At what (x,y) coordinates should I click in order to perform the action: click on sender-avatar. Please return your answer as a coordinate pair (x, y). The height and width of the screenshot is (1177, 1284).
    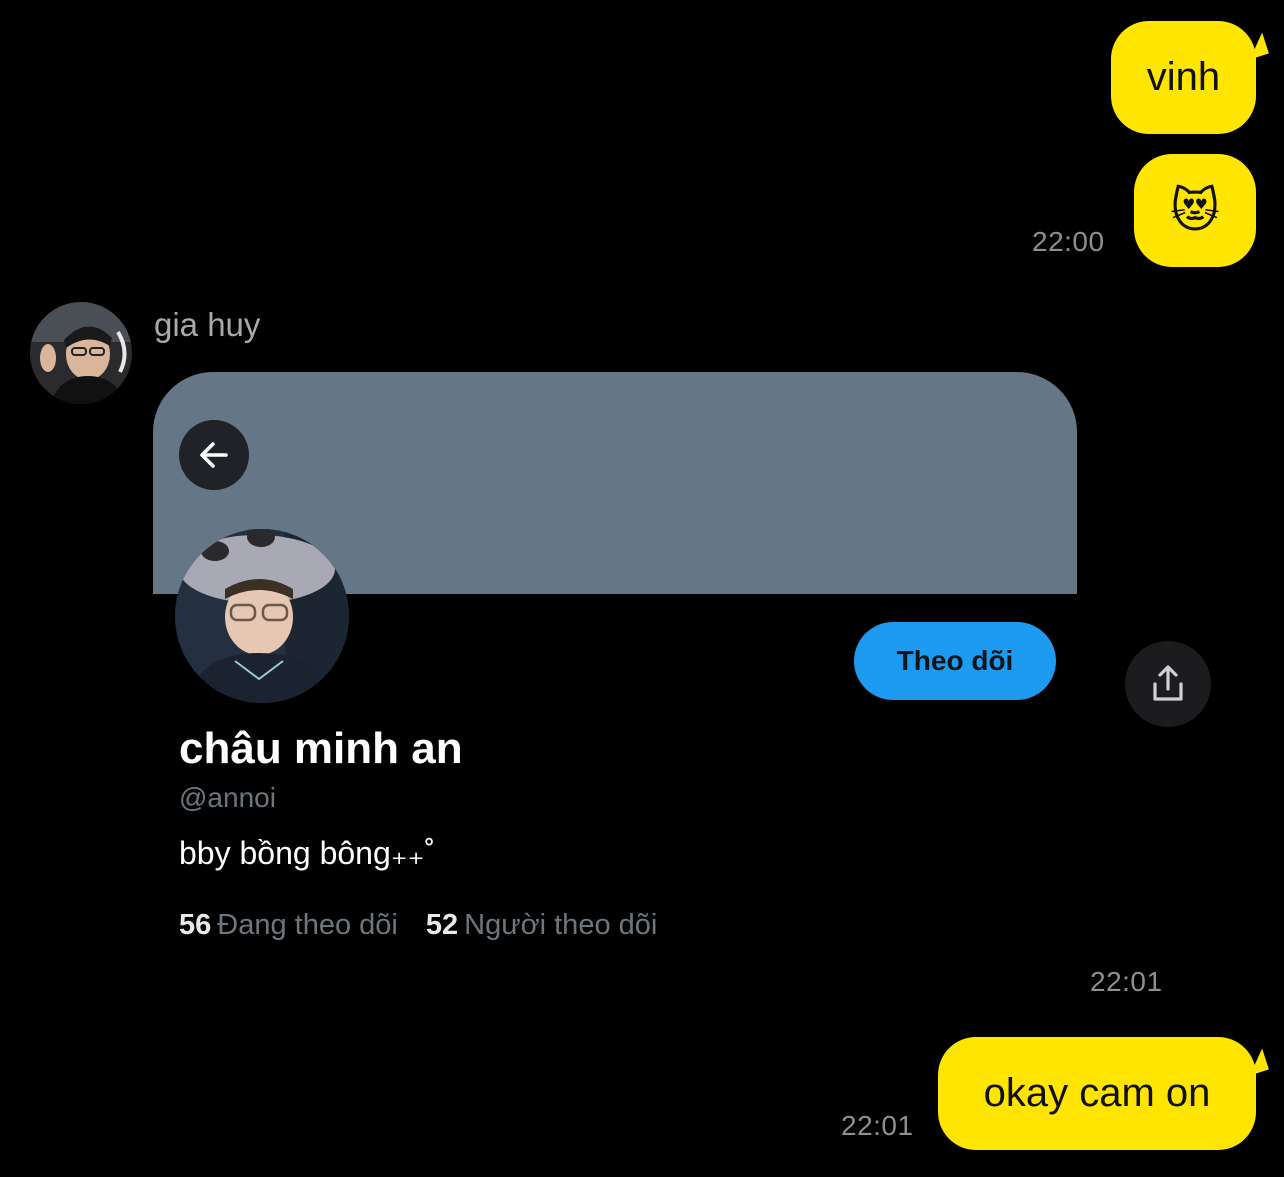
    Looking at the image, I should click on (81, 353).